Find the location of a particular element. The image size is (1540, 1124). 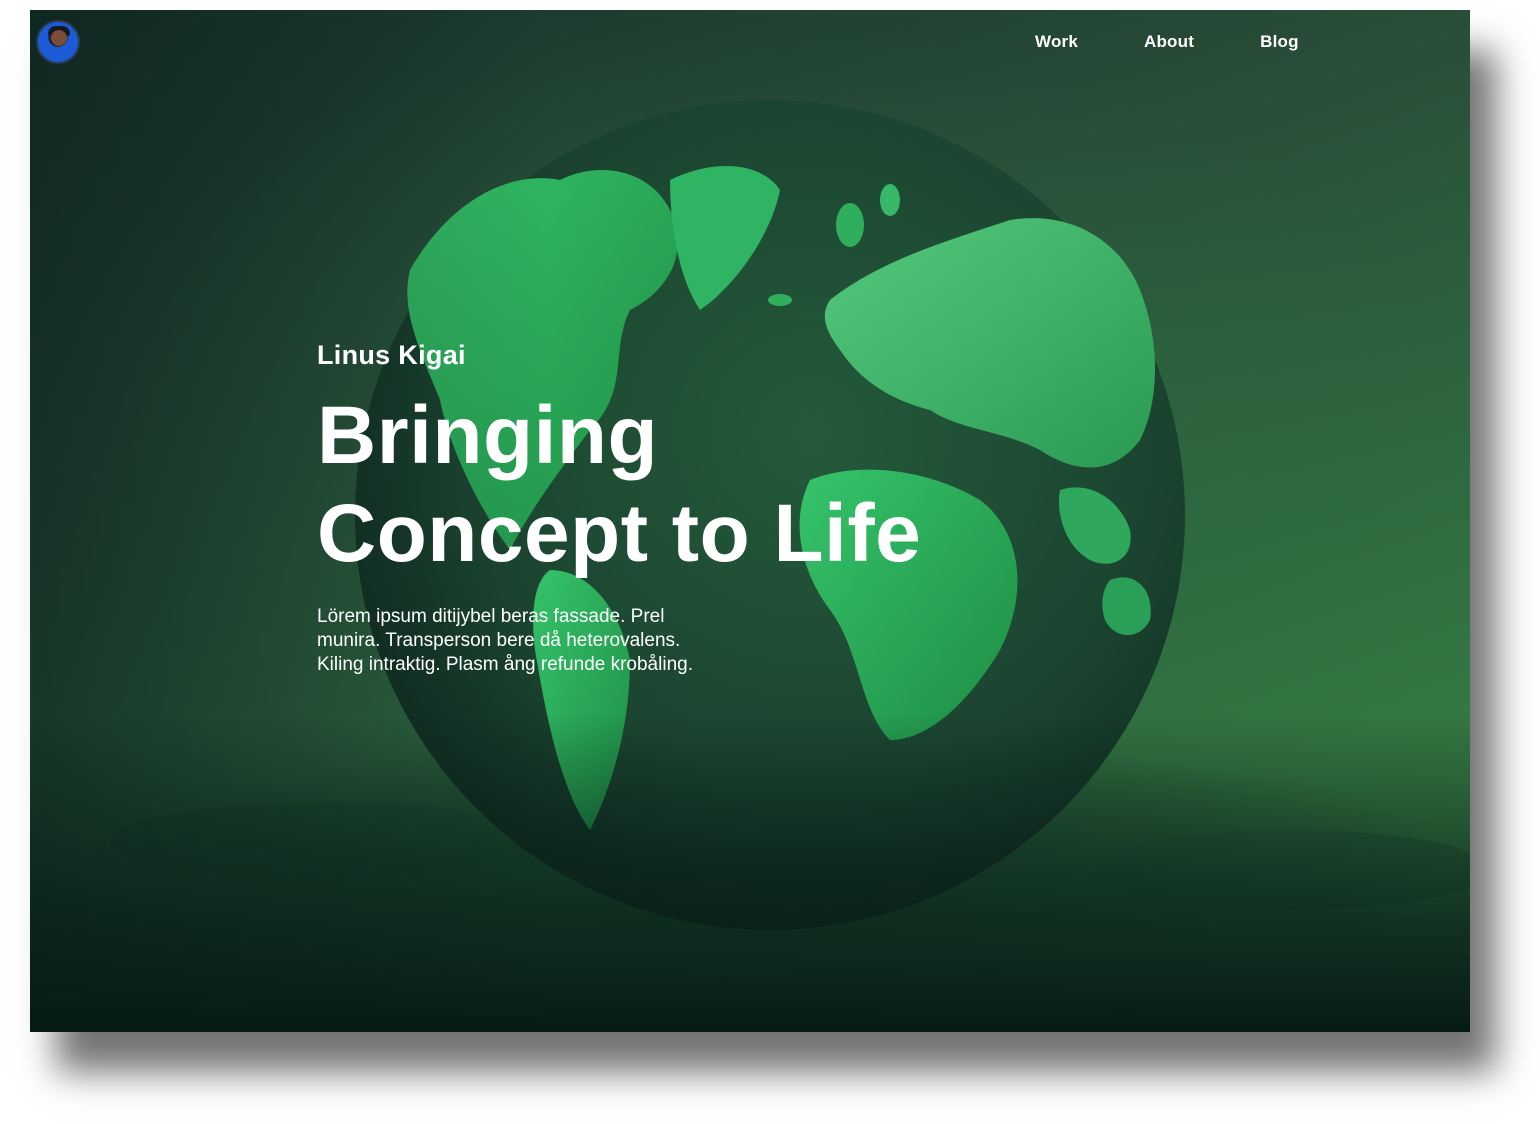

headline-line-1: Bringing is located at coordinates (488, 435).